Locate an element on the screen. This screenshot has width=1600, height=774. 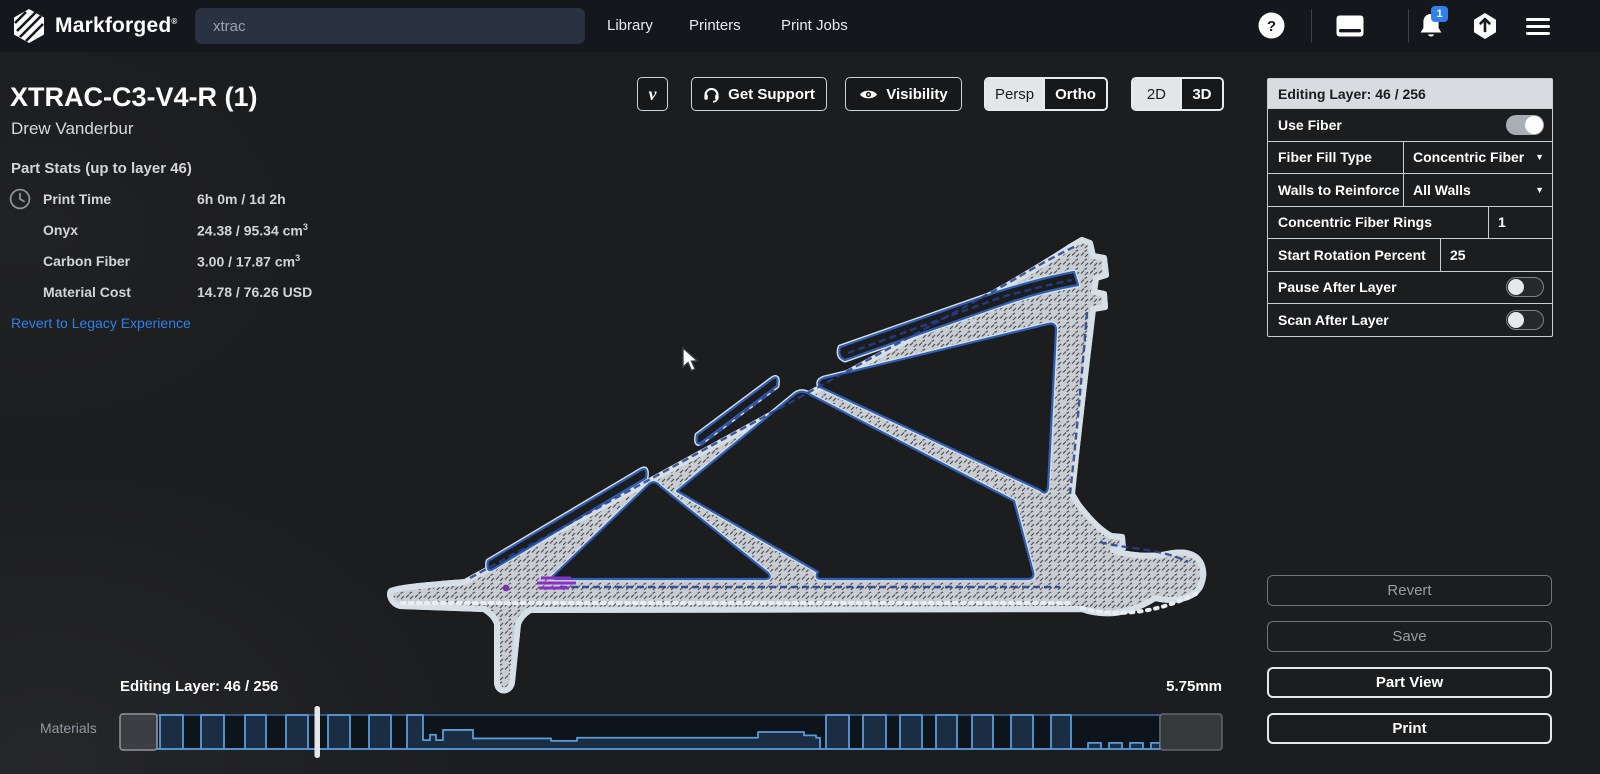
pause-after-layer-toggle is located at coordinates (1525, 287).